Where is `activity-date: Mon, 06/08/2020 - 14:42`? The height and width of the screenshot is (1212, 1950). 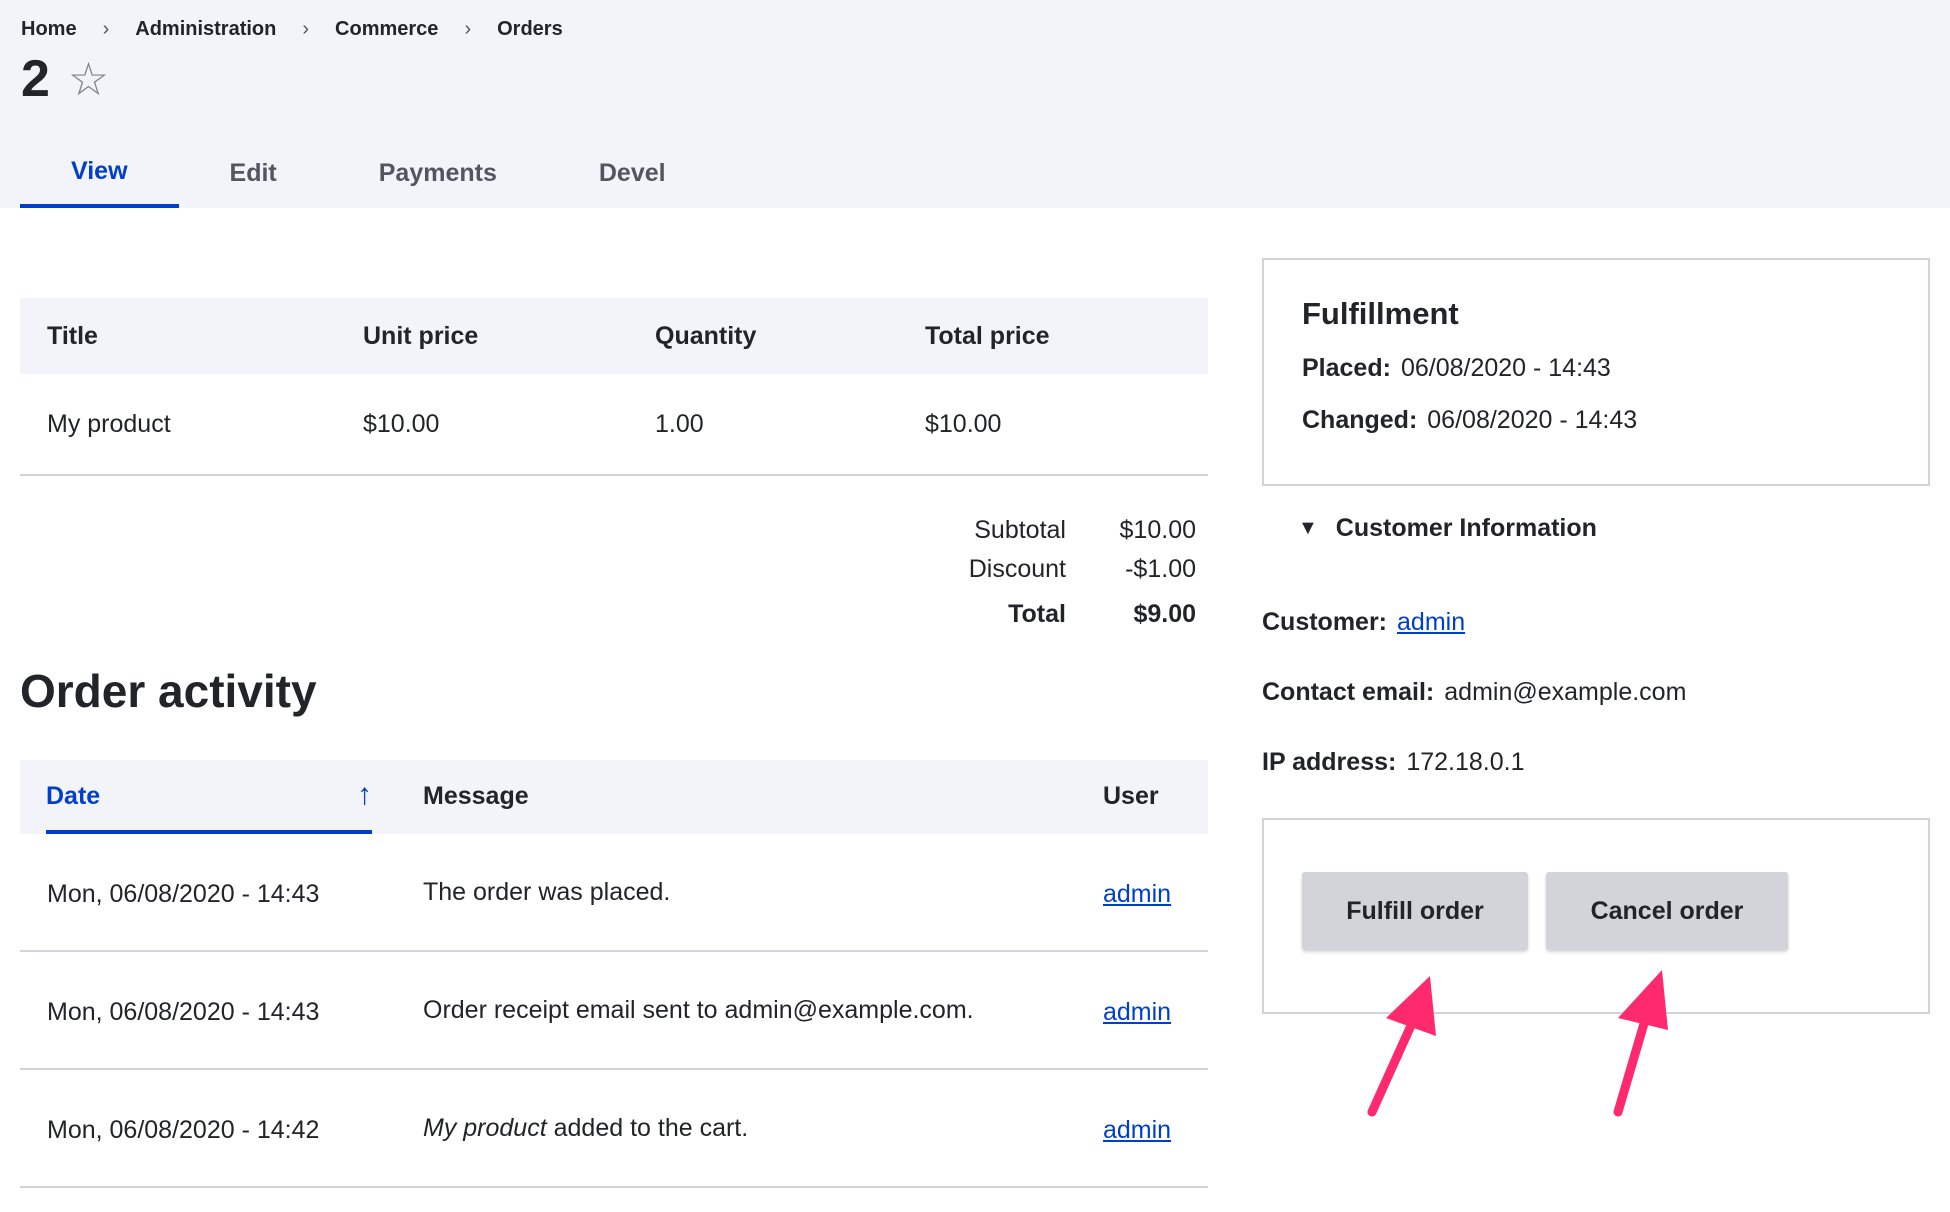
activity-date: Mon, 06/08/2020 - 14:42 is located at coordinates (183, 1130).